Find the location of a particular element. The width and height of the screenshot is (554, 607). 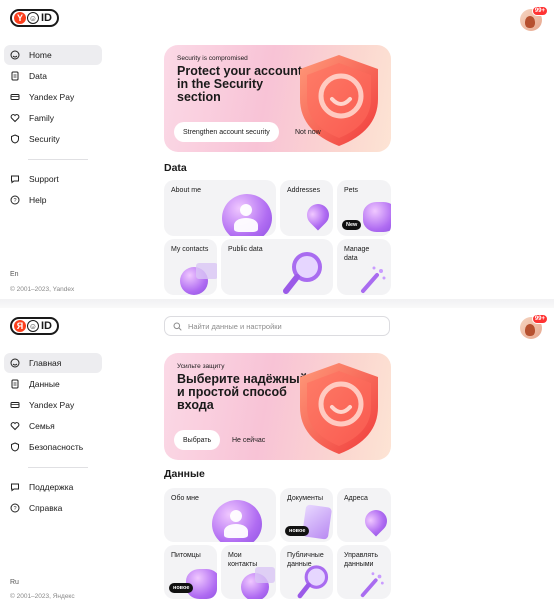

card-pets: Питомцы новое is located at coordinates (190, 572).